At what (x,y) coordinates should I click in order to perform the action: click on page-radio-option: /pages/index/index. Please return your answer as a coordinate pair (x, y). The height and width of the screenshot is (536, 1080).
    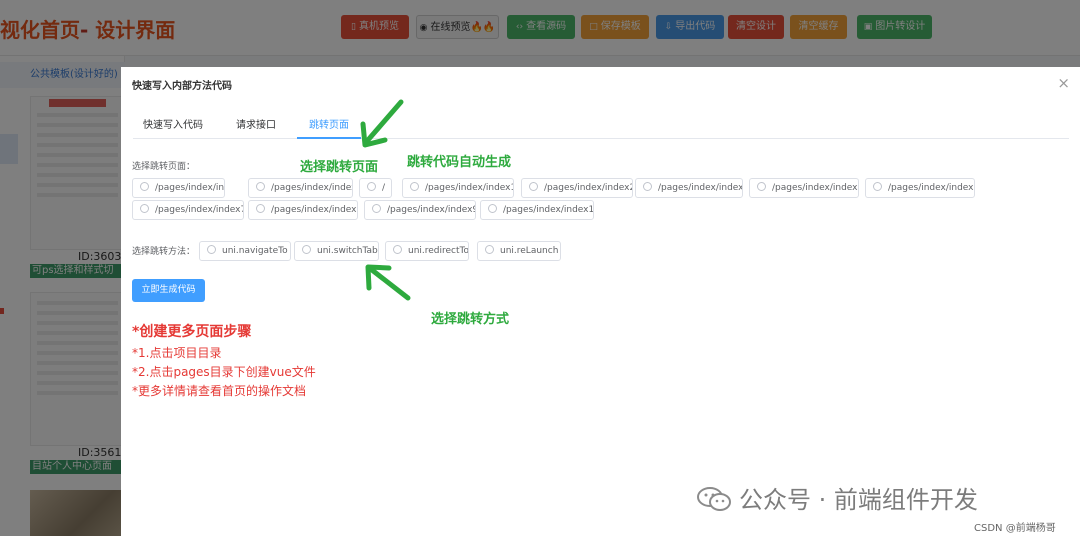
    Looking at the image, I should click on (178, 188).